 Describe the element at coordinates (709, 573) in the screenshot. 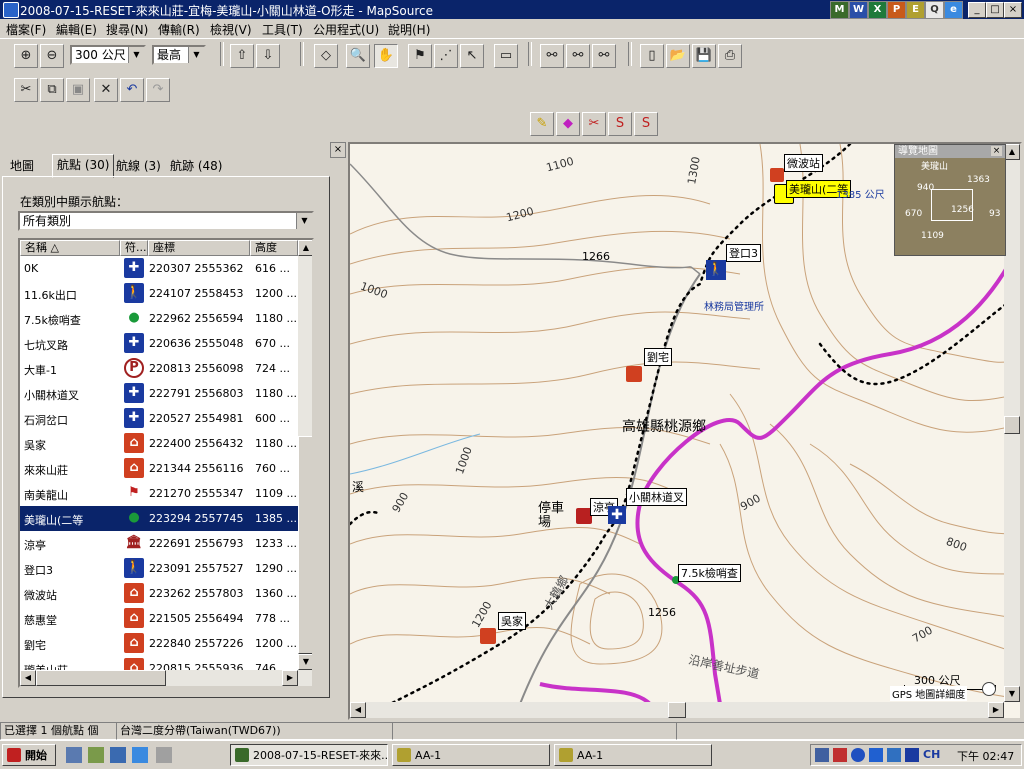

I see `map-label-checkpoint: 7.5k檢哨查` at that location.